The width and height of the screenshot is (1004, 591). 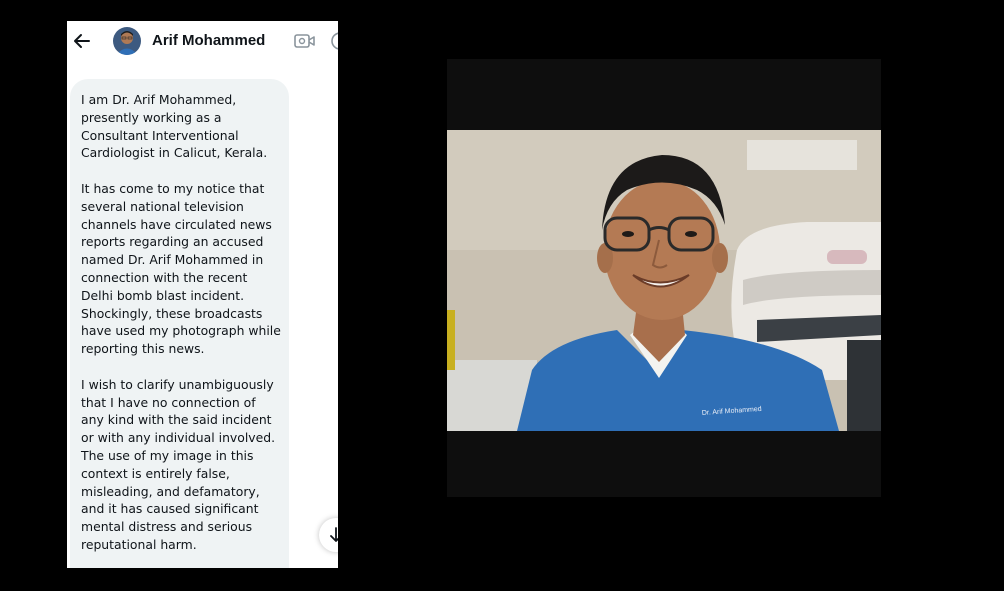 I want to click on chat-header: Arif Mohammed, so click(x=202, y=41).